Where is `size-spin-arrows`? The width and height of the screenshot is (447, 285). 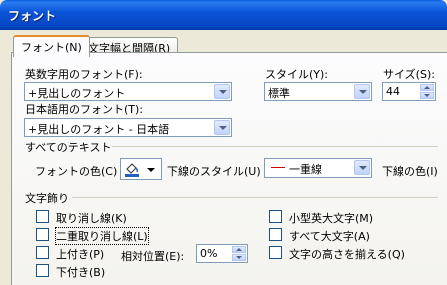 size-spin-arrows is located at coordinates (427, 91).